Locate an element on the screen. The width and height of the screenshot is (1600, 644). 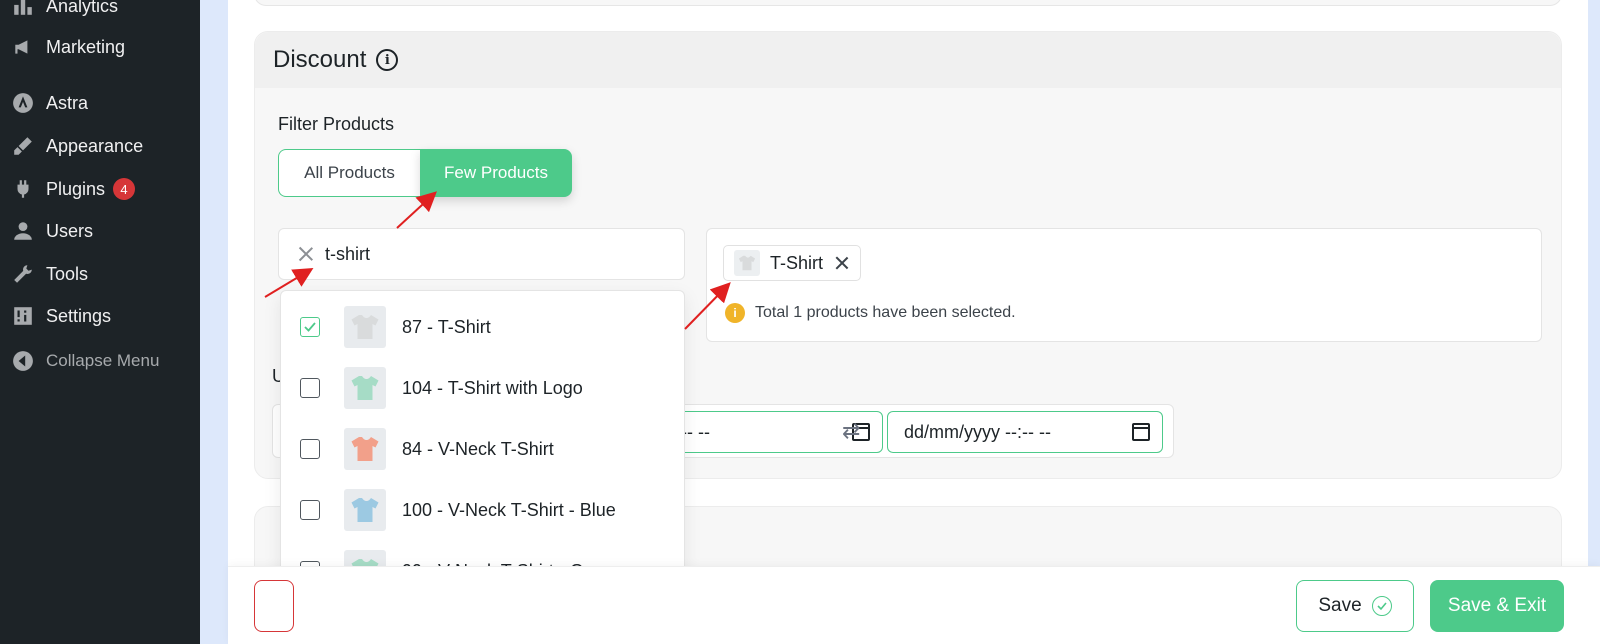
filter-products-toggle: All Products Few Products is located at coordinates (425, 173).